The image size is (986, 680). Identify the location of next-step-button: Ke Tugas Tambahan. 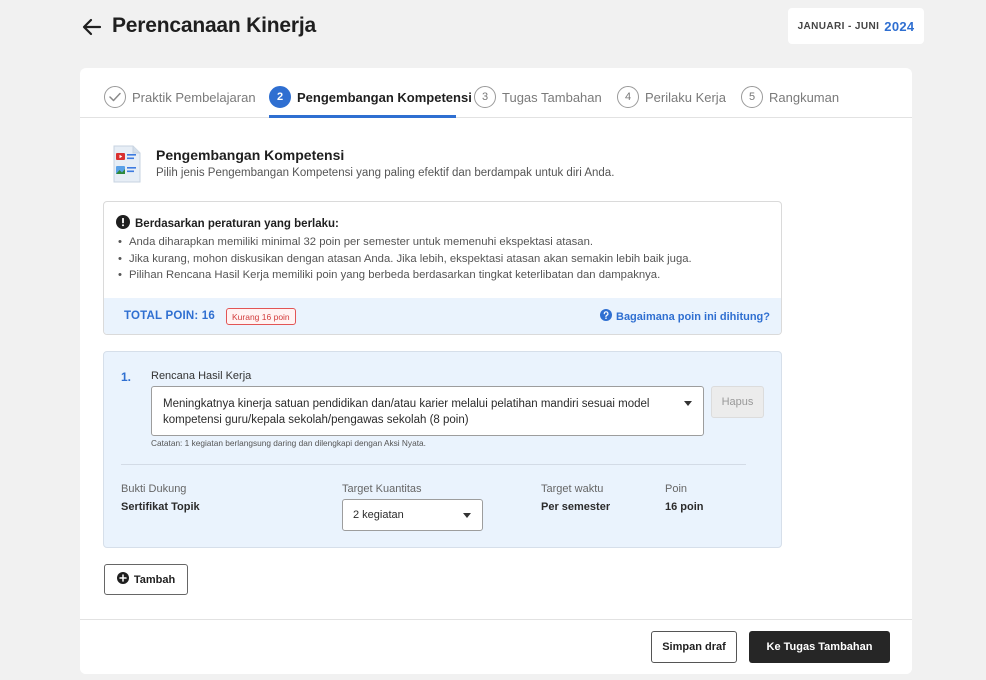
(819, 647).